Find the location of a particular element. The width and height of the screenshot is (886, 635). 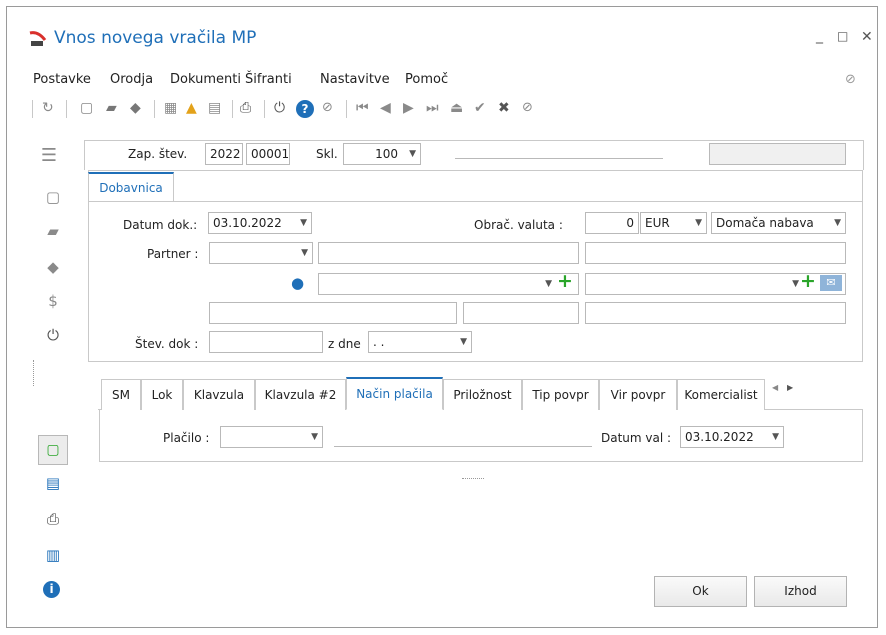

tab-dobavnica: Dobavnica is located at coordinates (131, 187).